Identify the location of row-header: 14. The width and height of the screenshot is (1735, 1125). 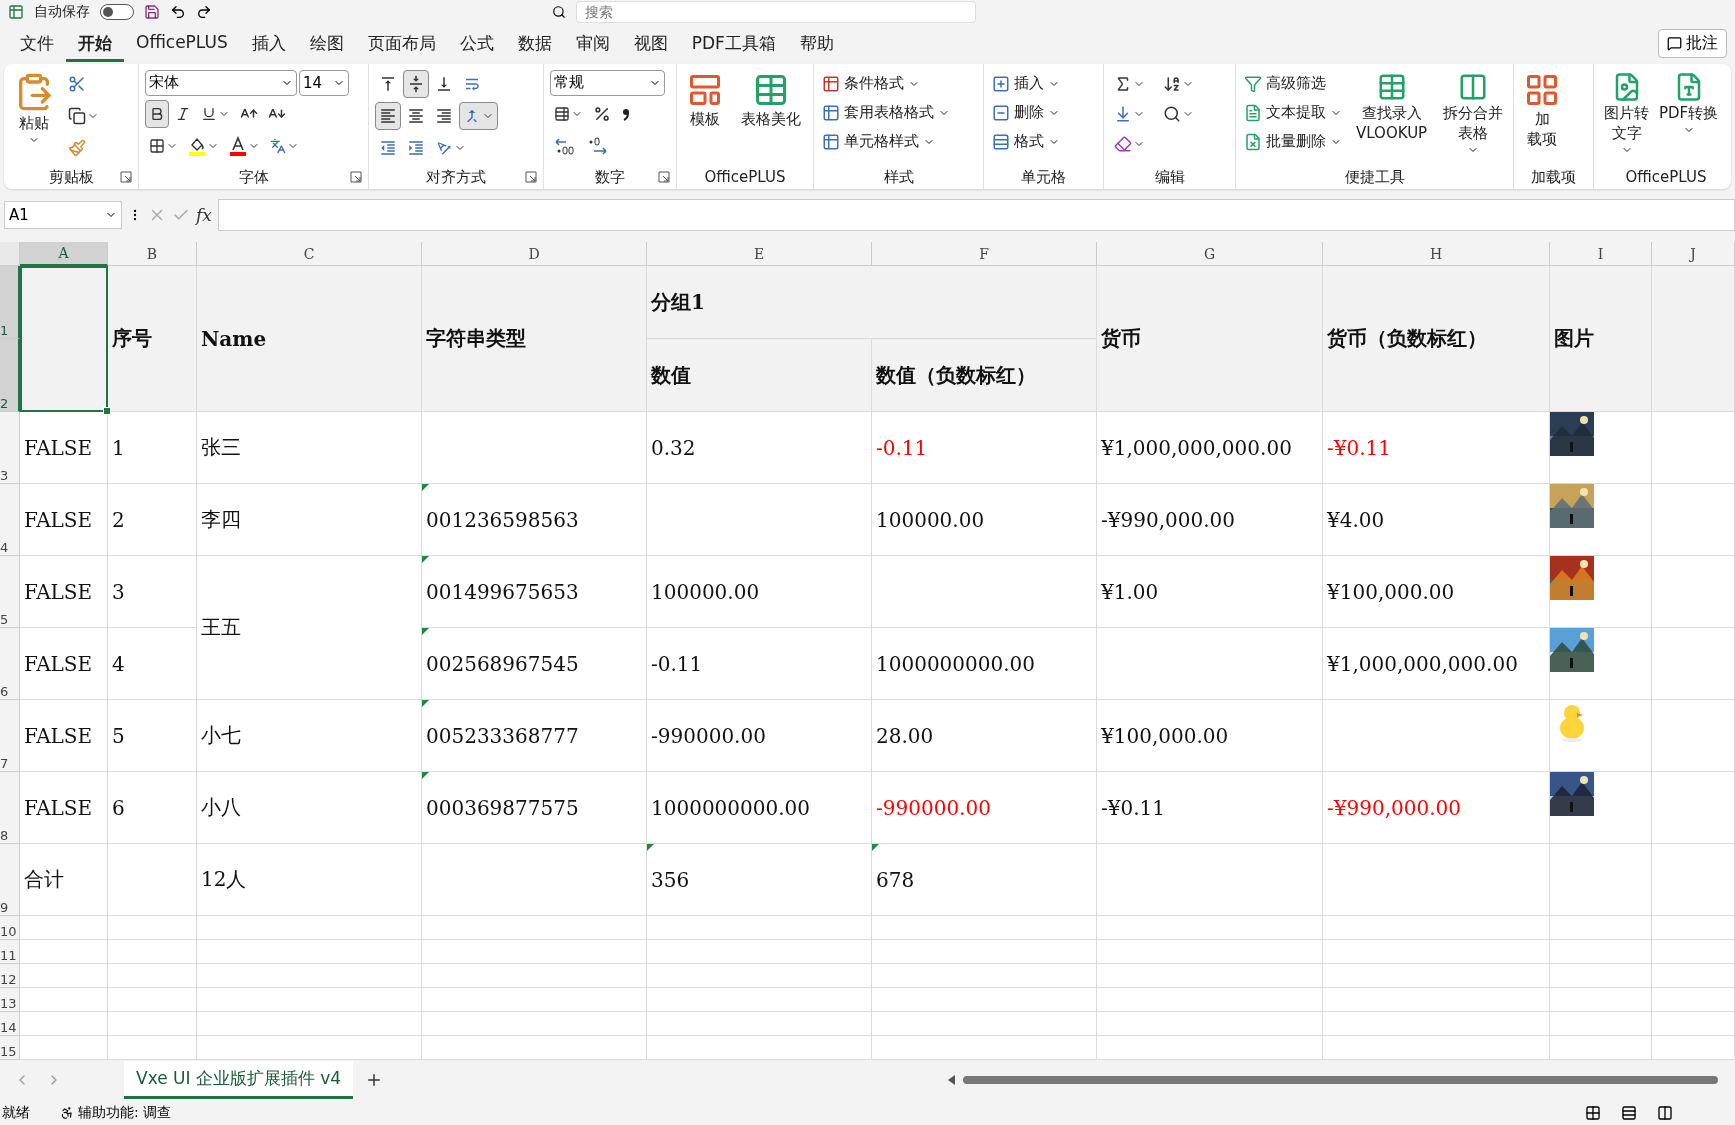
(10, 1024).